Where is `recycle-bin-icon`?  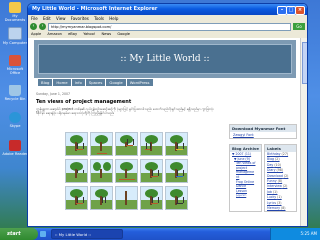 recycle-bin-icon is located at coordinates (15, 90).